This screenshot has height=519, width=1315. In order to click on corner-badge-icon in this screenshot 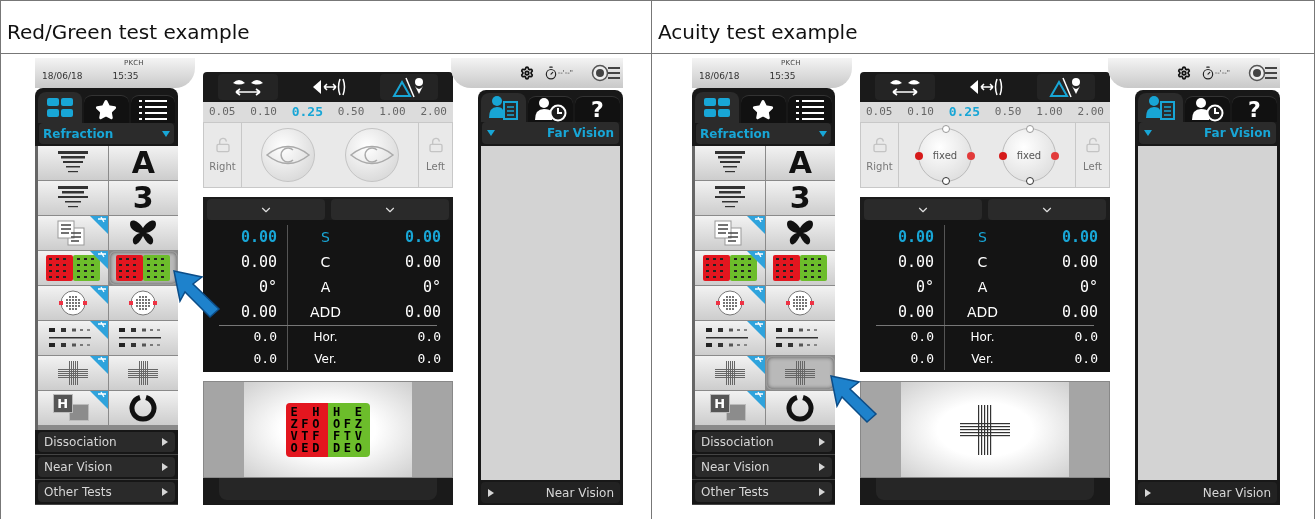, I will do `click(98, 260)`.